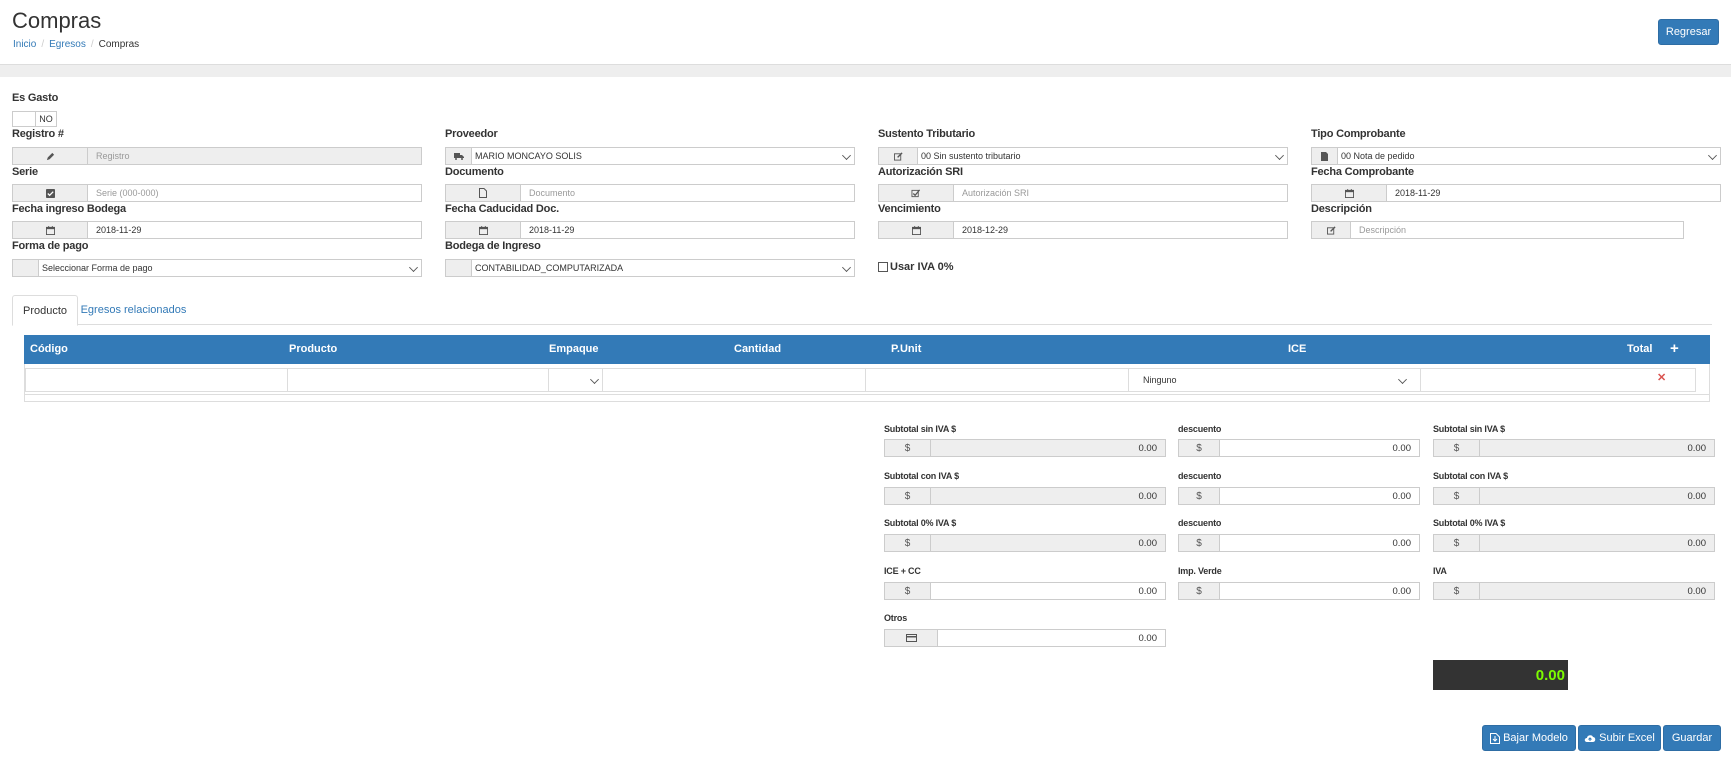 The height and width of the screenshot is (777, 1731). I want to click on col-producto: Producto, so click(313, 349).